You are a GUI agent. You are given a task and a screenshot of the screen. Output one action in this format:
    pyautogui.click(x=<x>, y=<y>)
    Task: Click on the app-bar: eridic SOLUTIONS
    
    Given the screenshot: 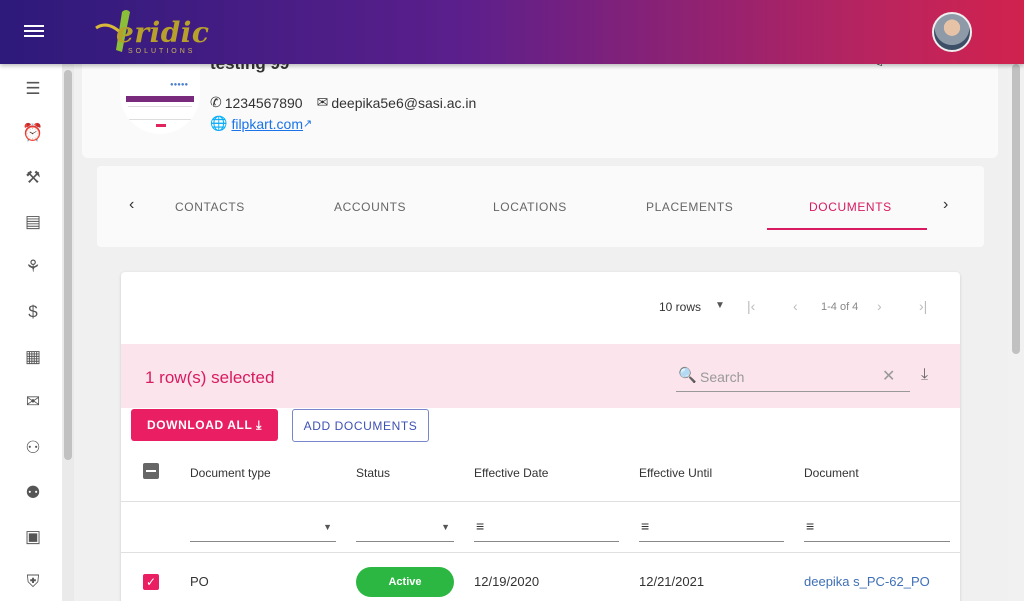 What is the action you would take?
    pyautogui.click(x=512, y=32)
    